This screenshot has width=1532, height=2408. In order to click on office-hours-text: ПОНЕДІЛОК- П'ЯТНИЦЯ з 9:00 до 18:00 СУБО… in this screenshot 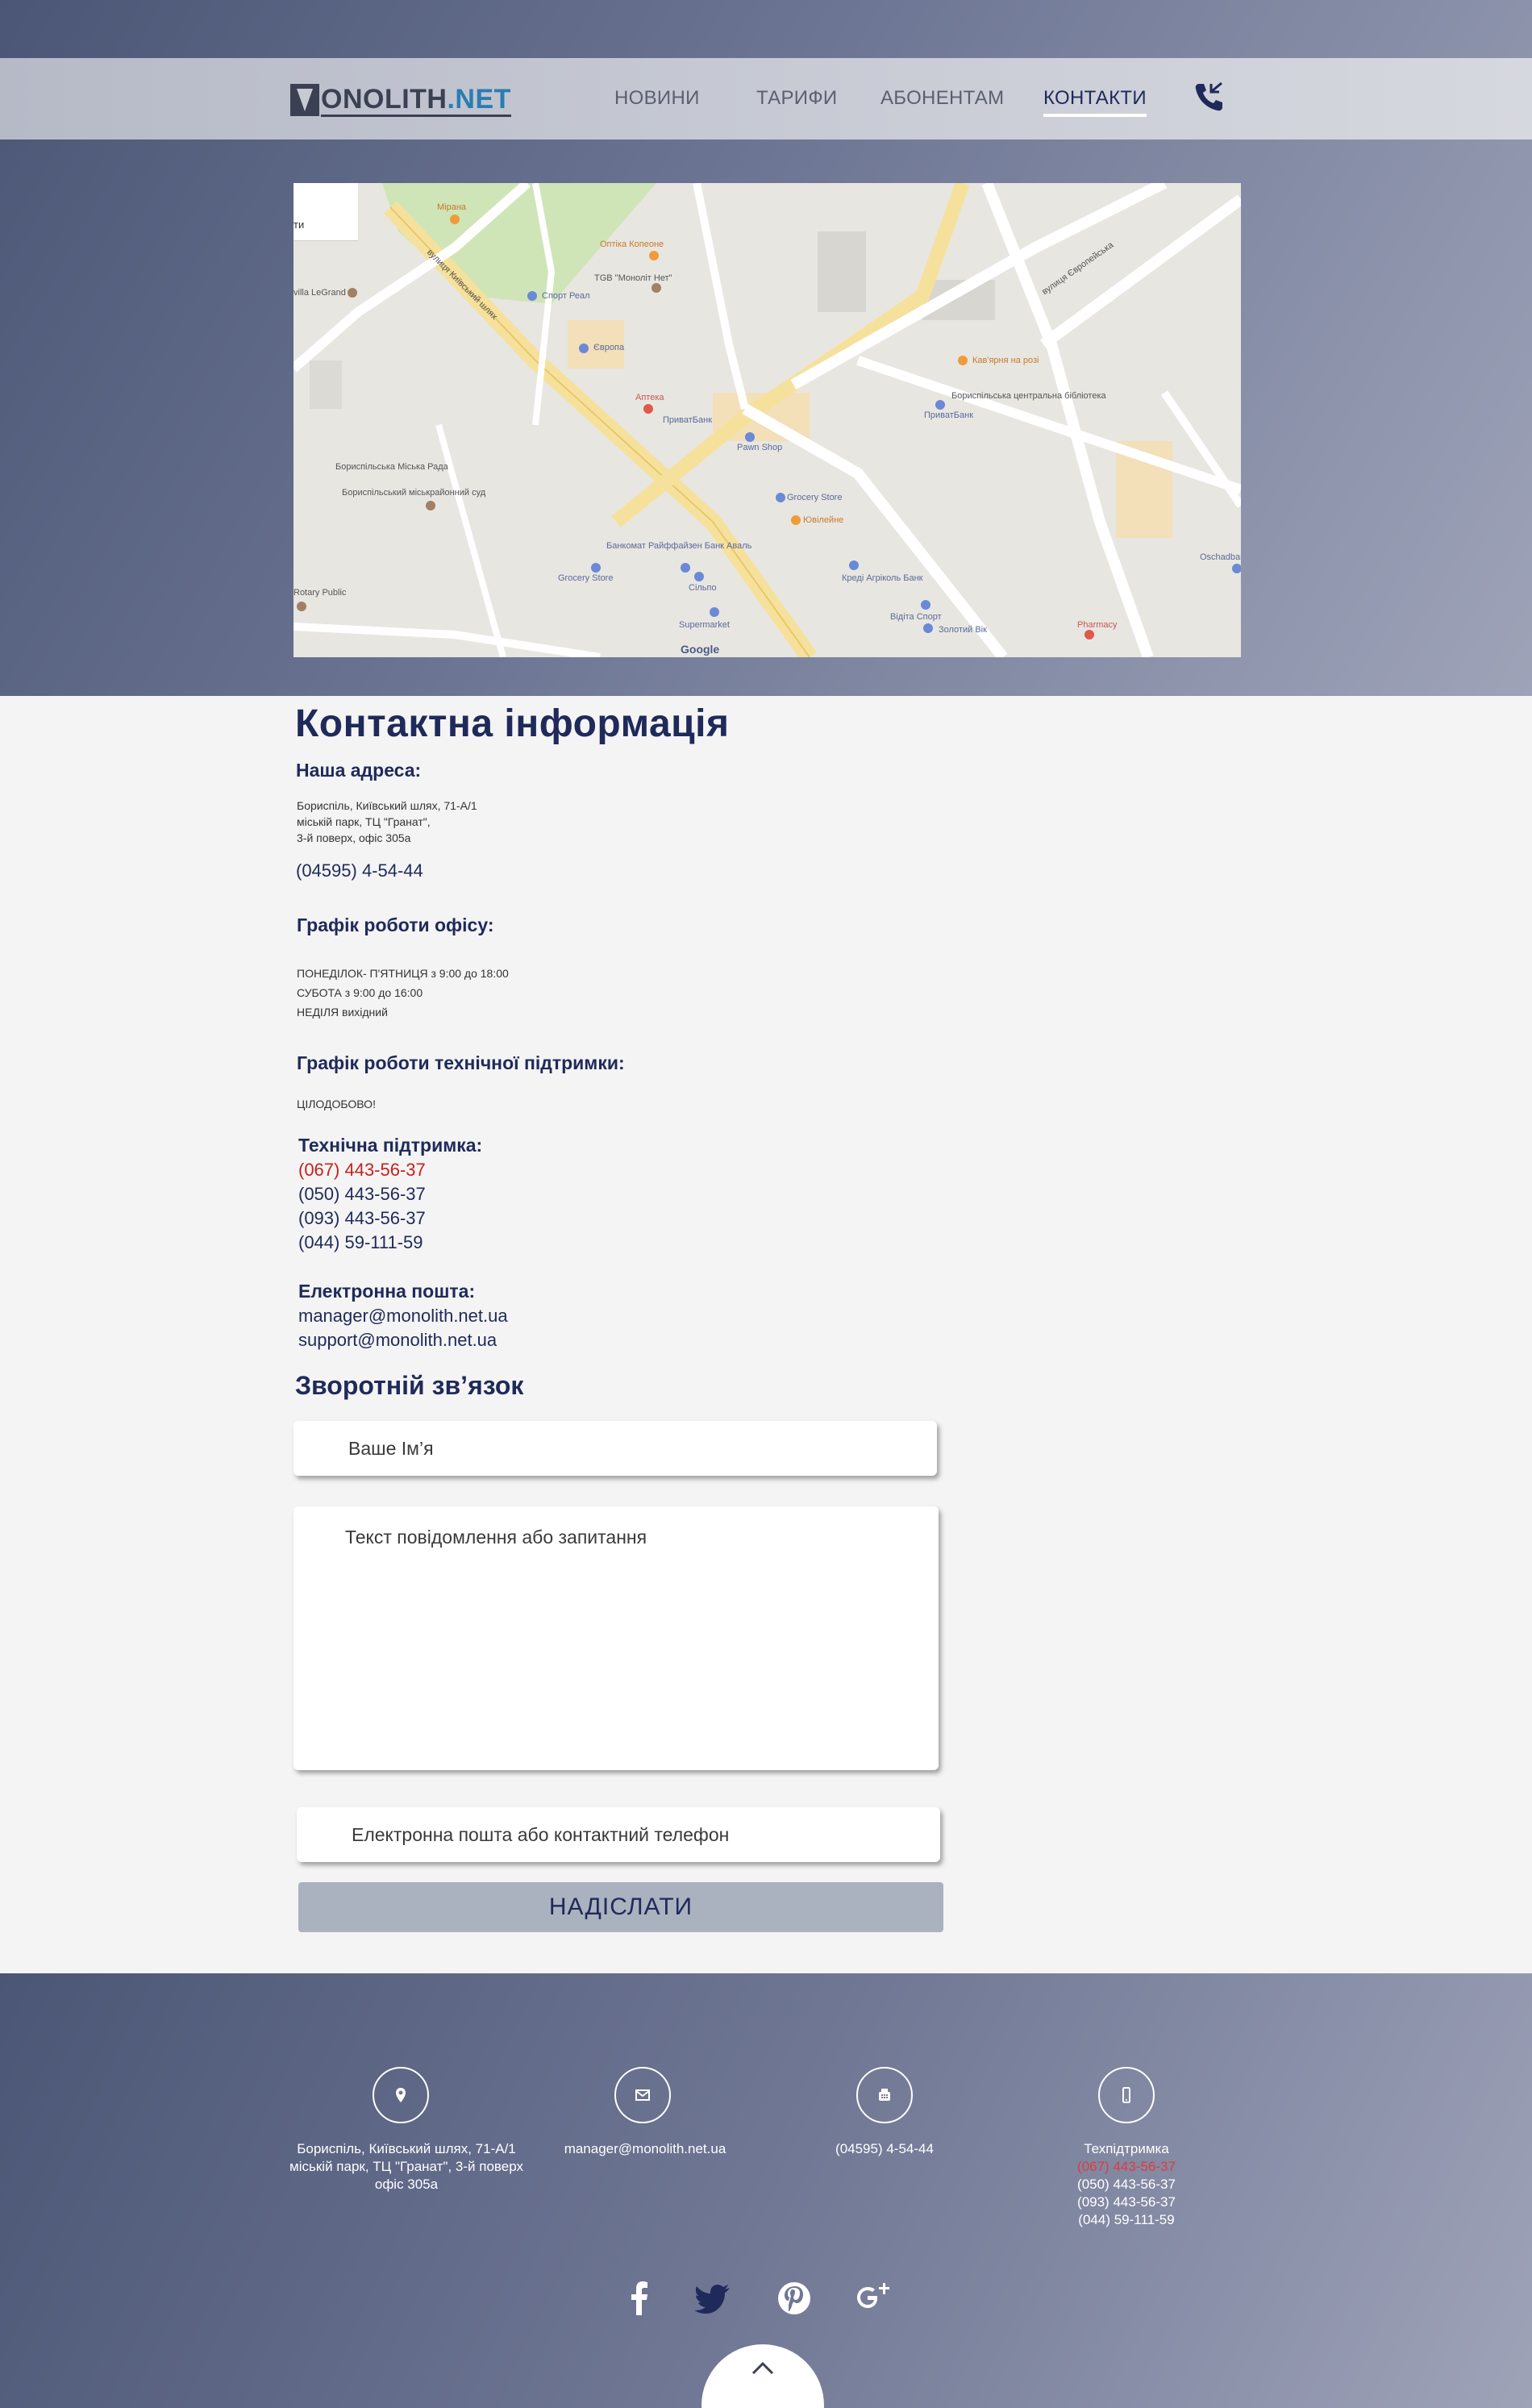, I will do `click(403, 993)`.